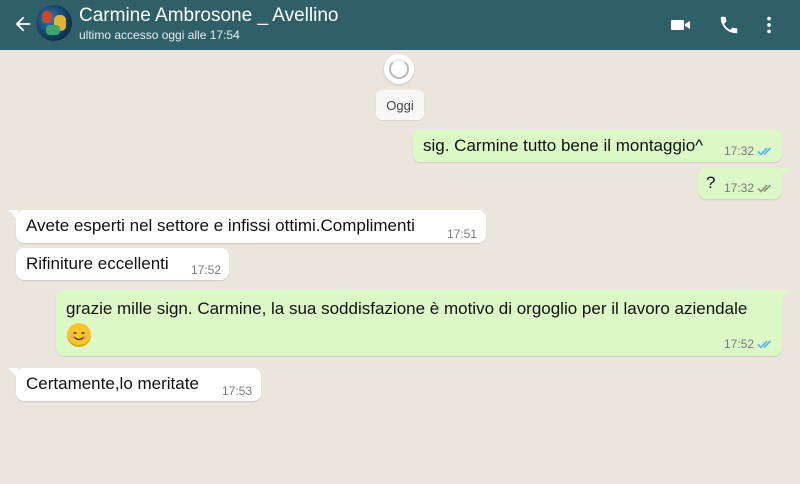 The height and width of the screenshot is (484, 800). What do you see at coordinates (711, 182) in the screenshot?
I see `message-text: ?` at bounding box center [711, 182].